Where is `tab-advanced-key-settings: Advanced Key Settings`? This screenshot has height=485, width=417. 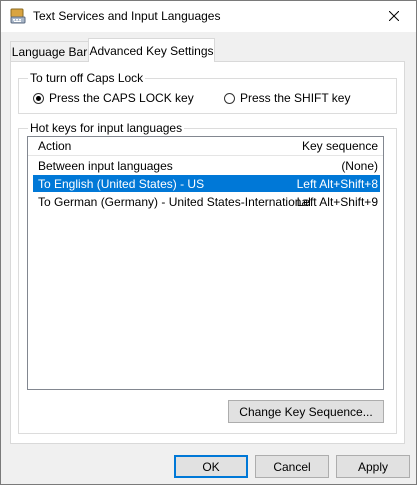
tab-advanced-key-settings: Advanced Key Settings is located at coordinates (151, 50).